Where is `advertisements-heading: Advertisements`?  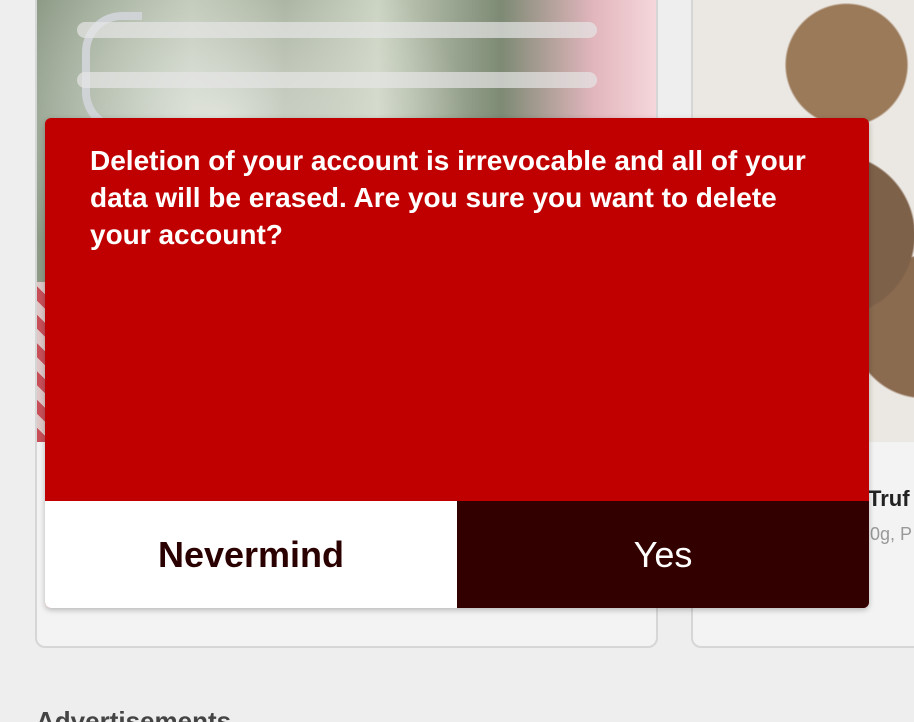 advertisements-heading: Advertisements is located at coordinates (134, 714).